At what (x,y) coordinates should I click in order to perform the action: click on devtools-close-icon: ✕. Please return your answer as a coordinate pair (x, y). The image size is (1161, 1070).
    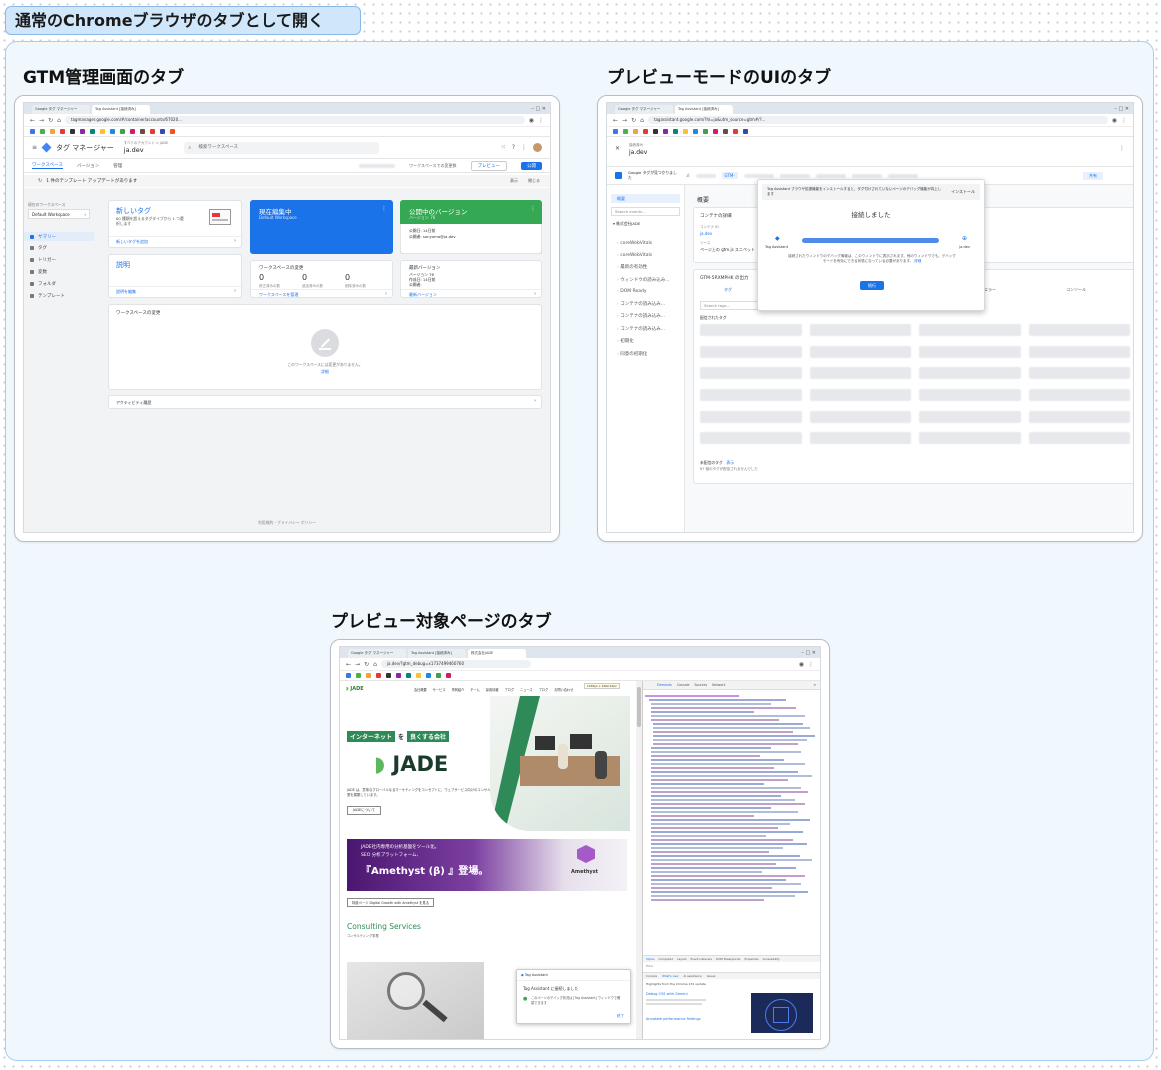
    Looking at the image, I should click on (814, 685).